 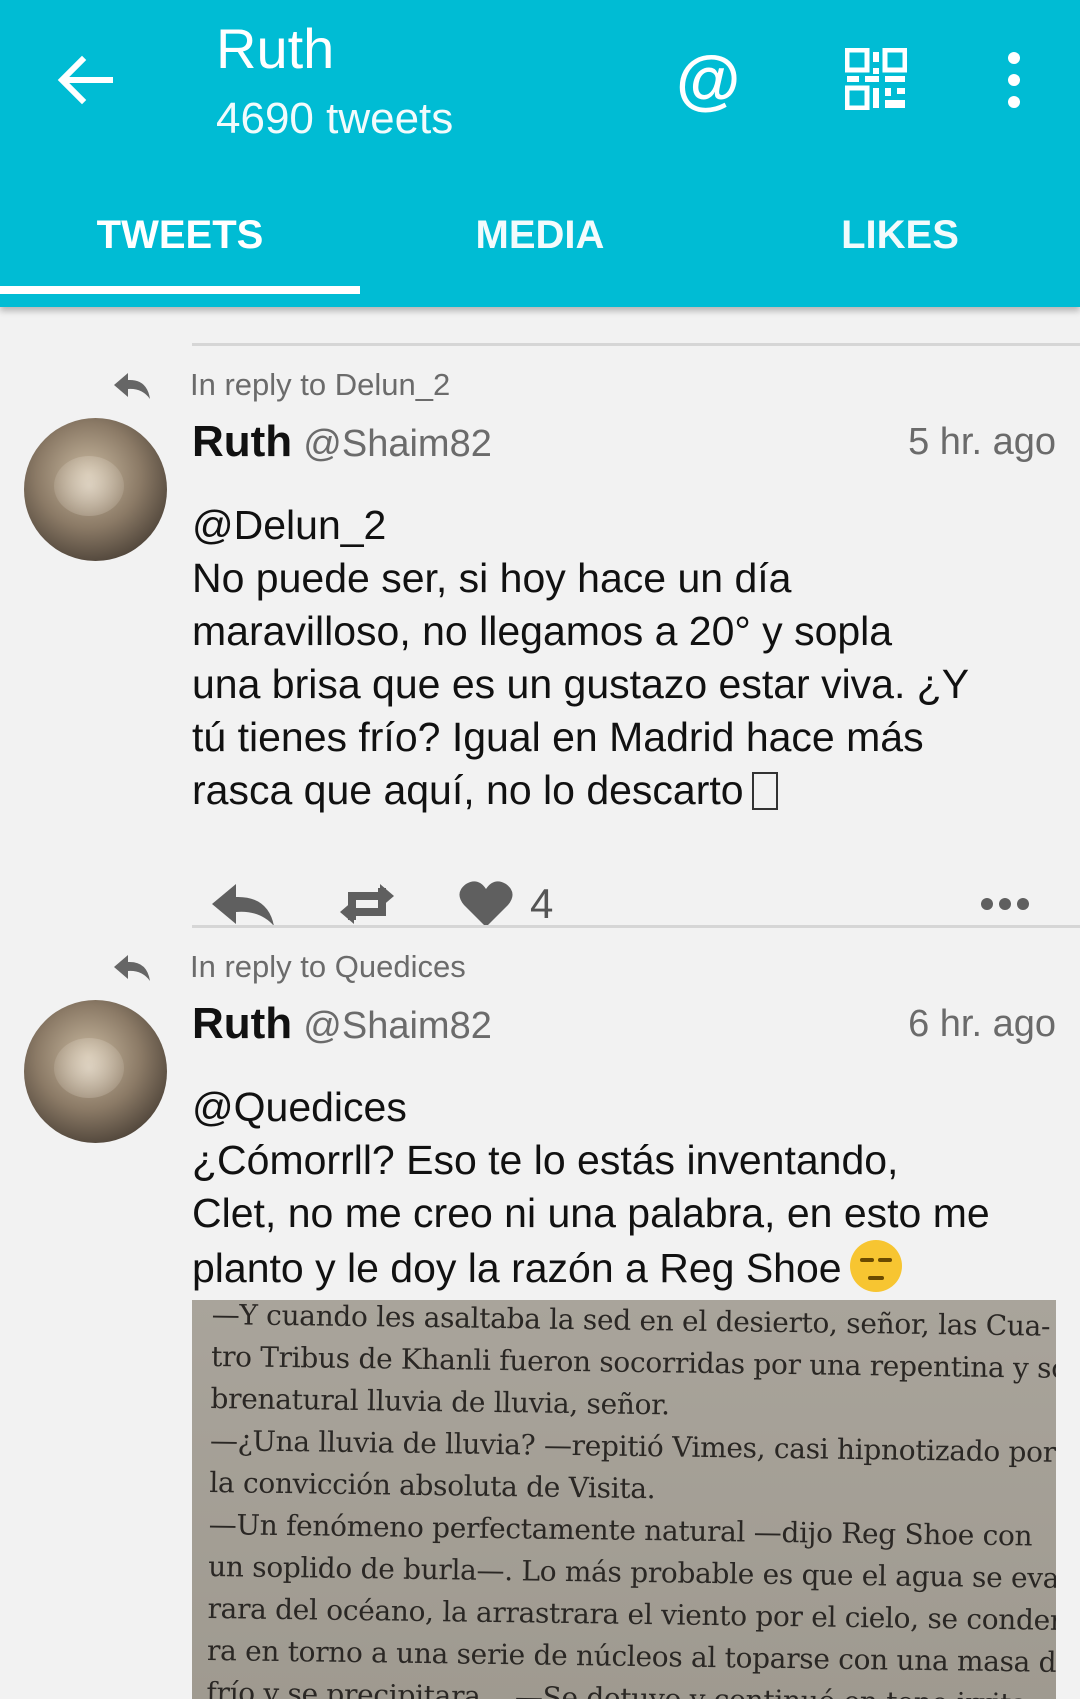 I want to click on heart-icon, so click(x=486, y=904).